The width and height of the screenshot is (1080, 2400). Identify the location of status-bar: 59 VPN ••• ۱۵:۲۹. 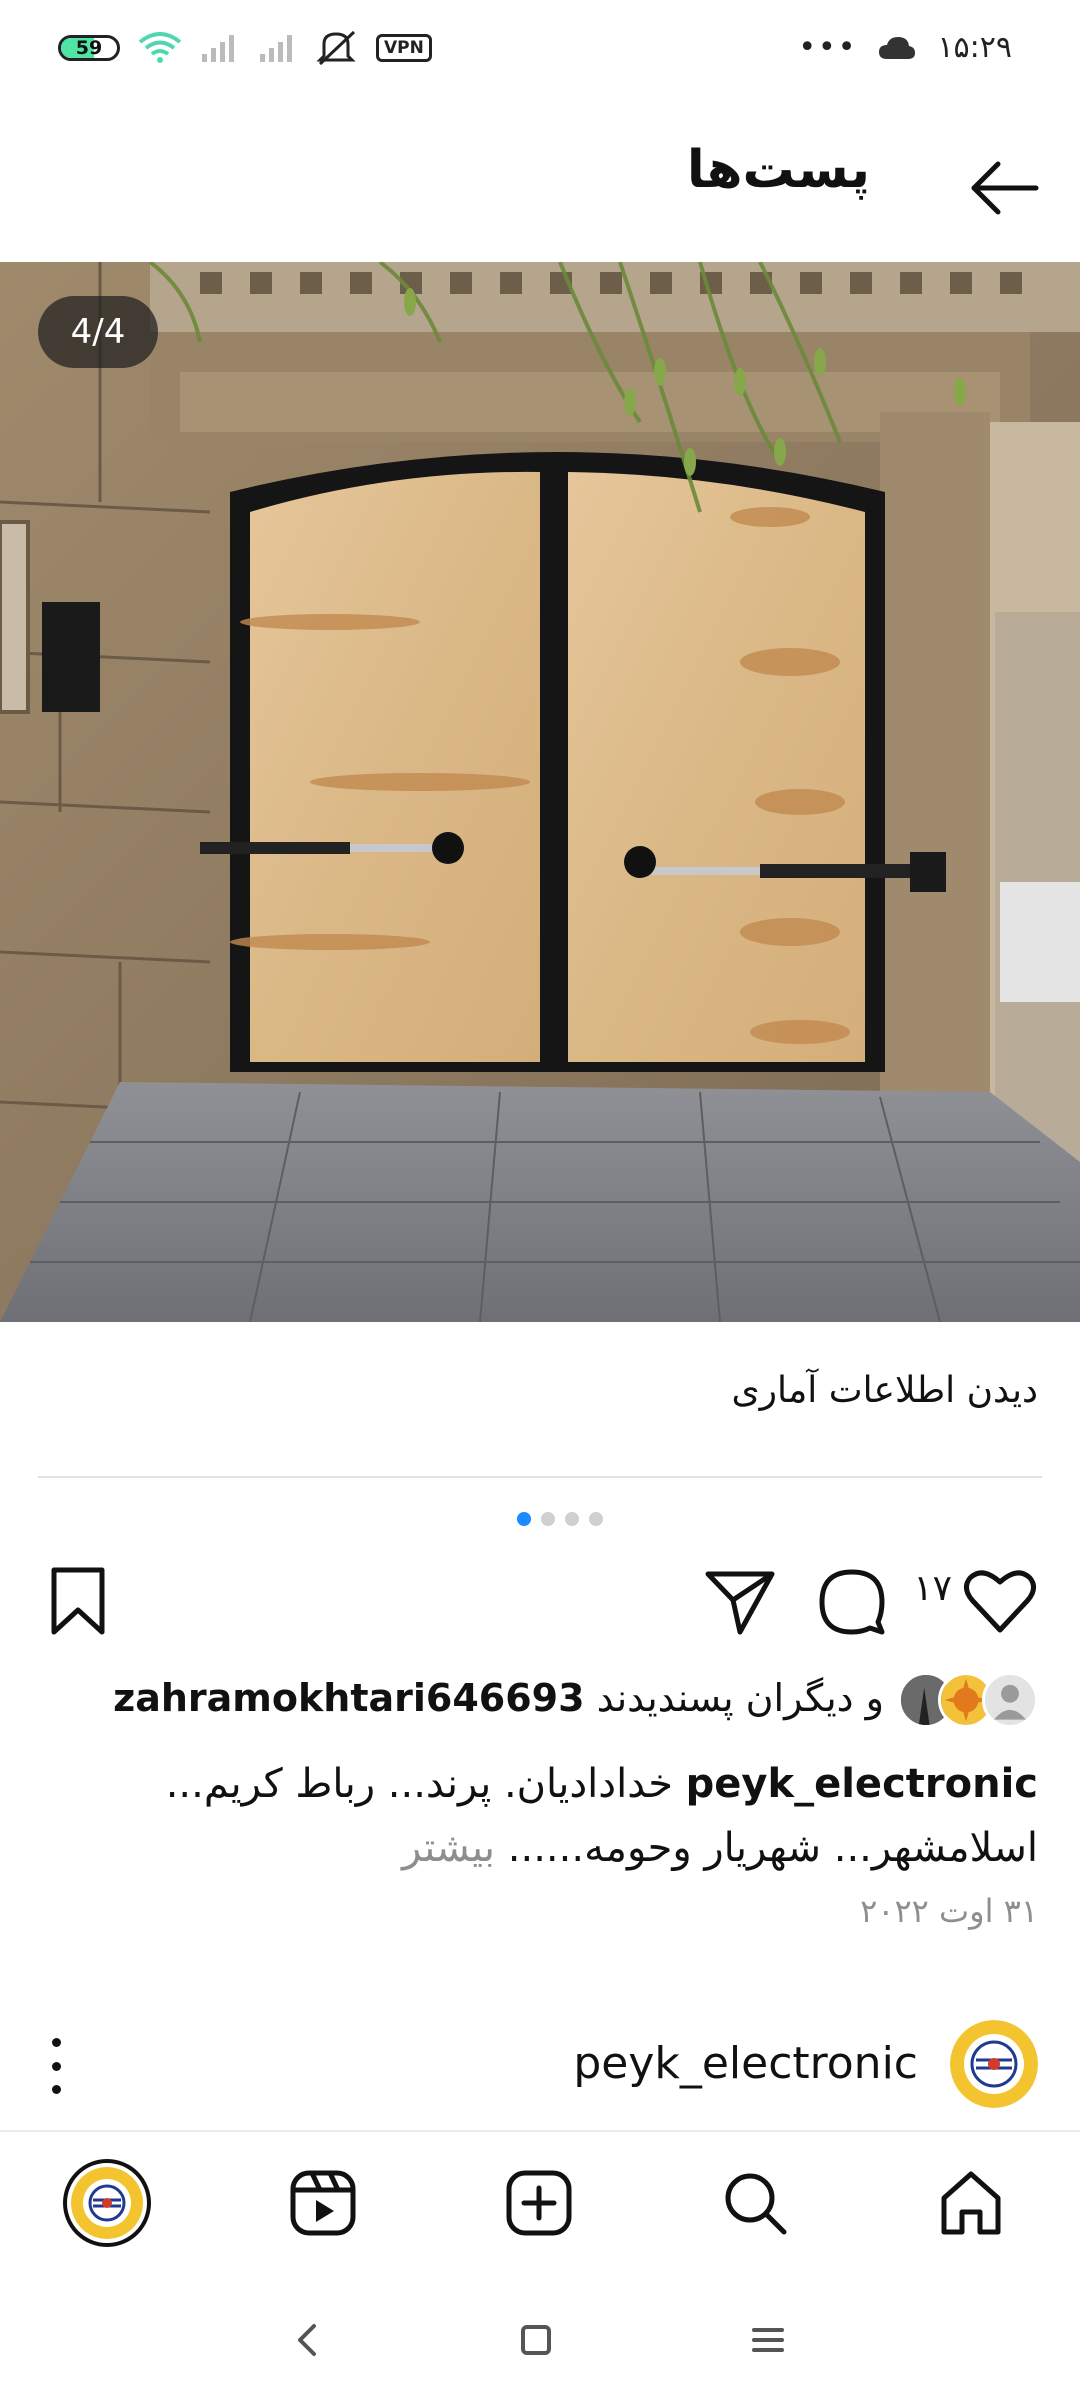
(540, 50).